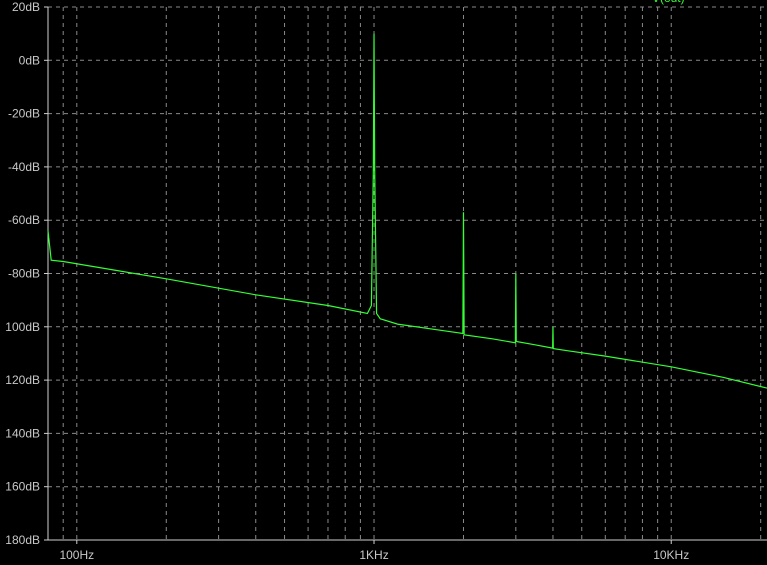  What do you see at coordinates (373, 555) in the screenshot?
I see `x-tick-label: 1KHz` at bounding box center [373, 555].